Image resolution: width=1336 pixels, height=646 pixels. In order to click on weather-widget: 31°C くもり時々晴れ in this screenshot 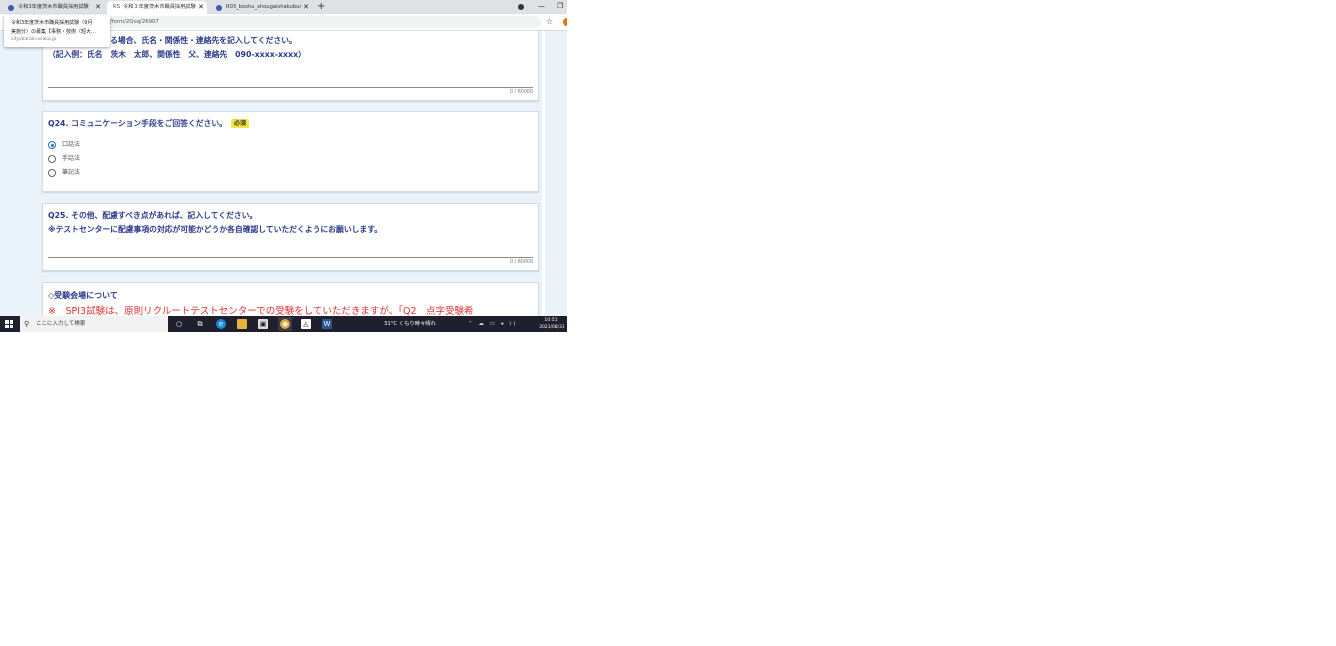, I will do `click(410, 324)`.